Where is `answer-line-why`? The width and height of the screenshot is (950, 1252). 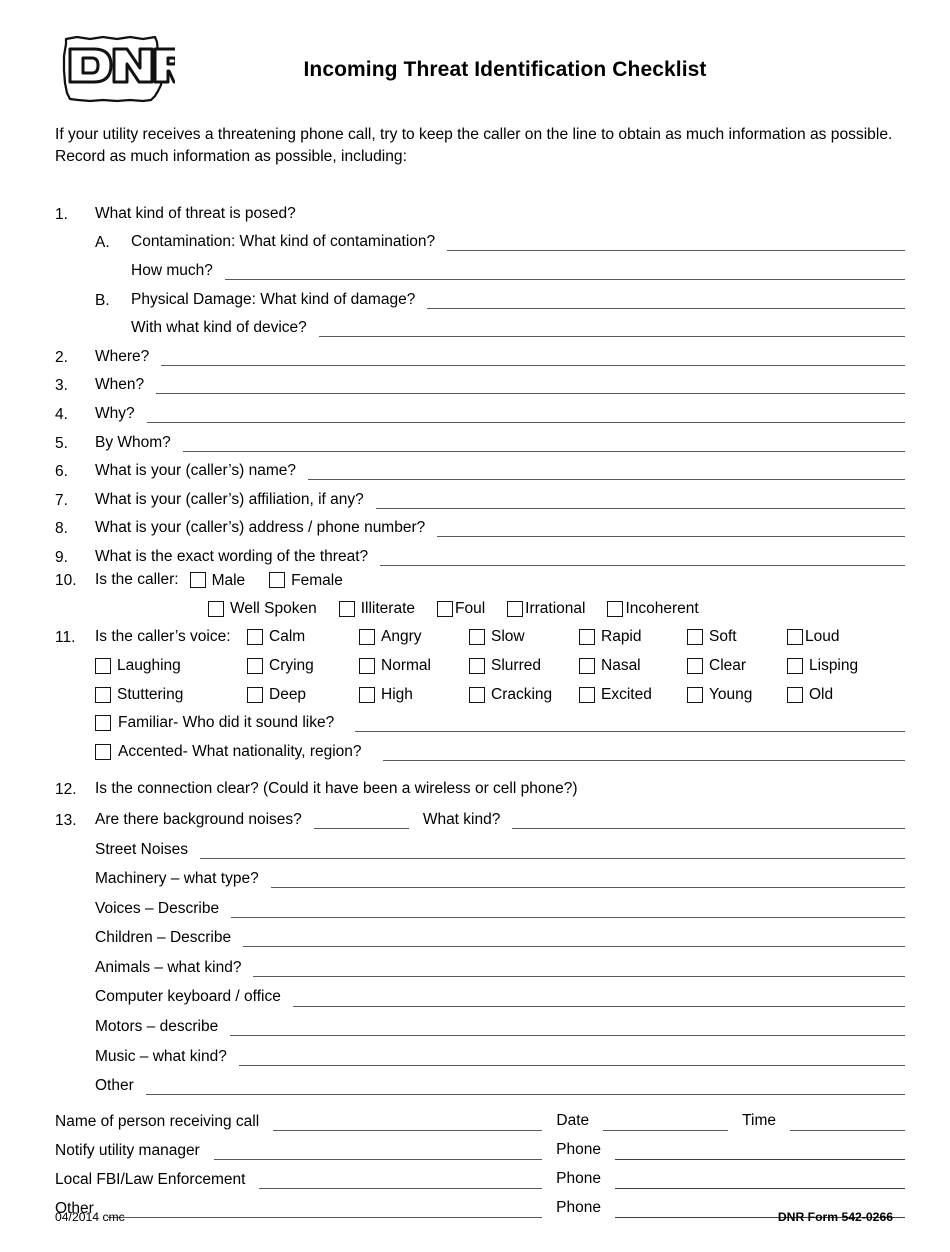 answer-line-why is located at coordinates (525, 415).